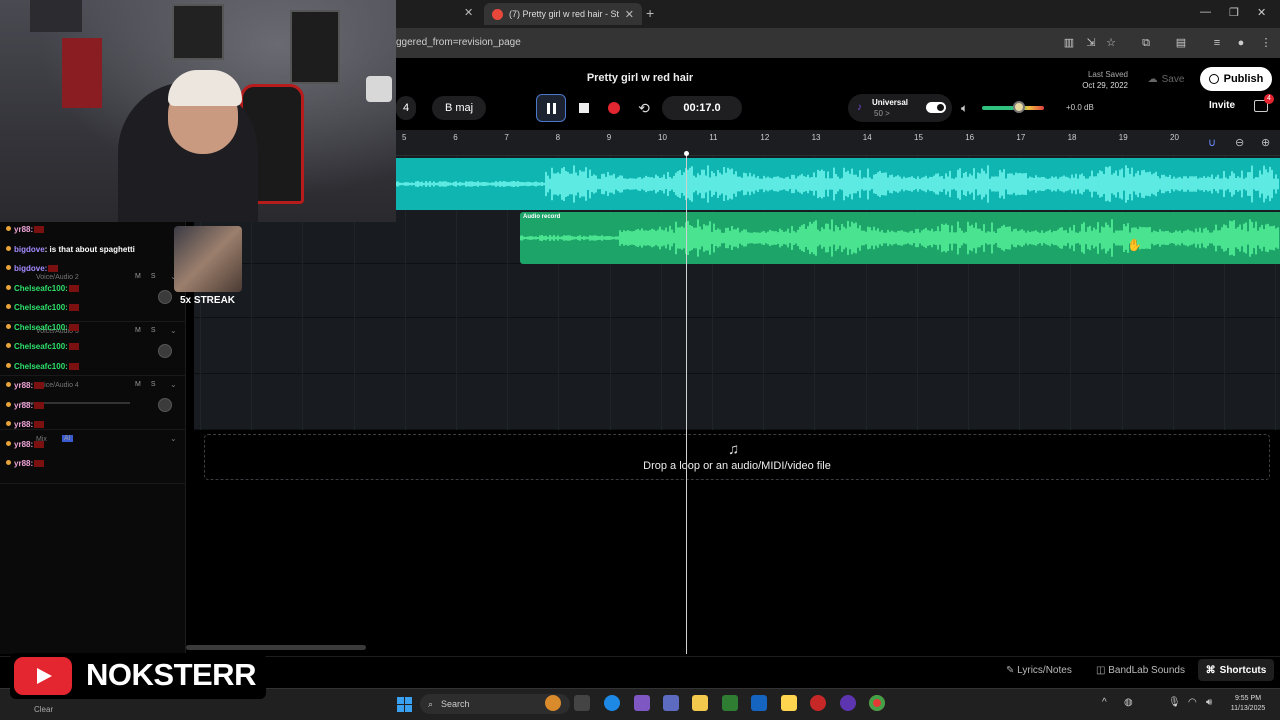 The width and height of the screenshot is (1280, 720). What do you see at coordinates (612, 703) in the screenshot?
I see `edge-icon` at bounding box center [612, 703].